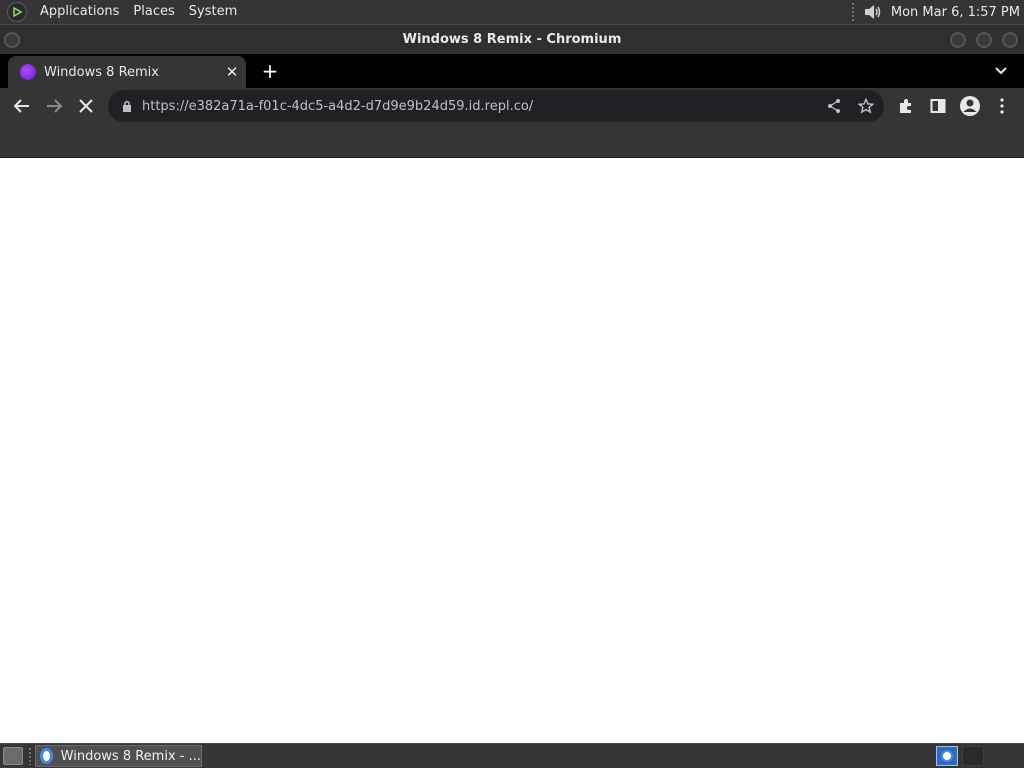 This screenshot has width=1024, height=768. What do you see at coordinates (153, 12) in the screenshot?
I see `menu-places: Places` at bounding box center [153, 12].